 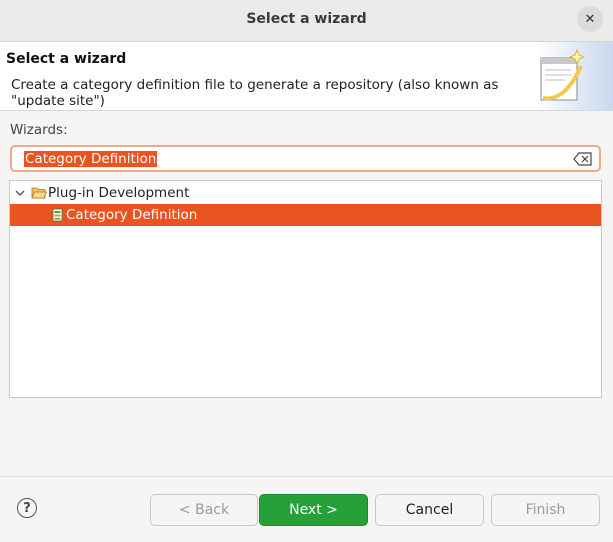 I want to click on tree-item-label: Category Definition, so click(x=132, y=215).